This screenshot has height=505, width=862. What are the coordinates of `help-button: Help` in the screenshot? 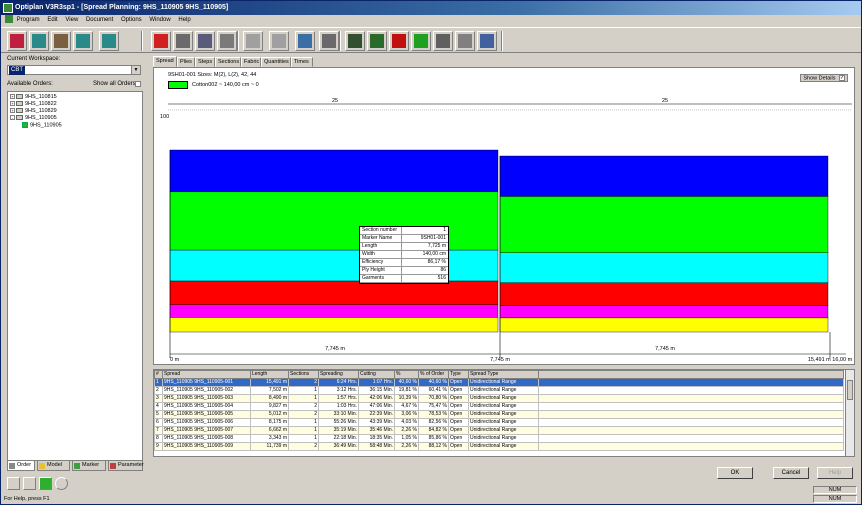 It's located at (835, 473).